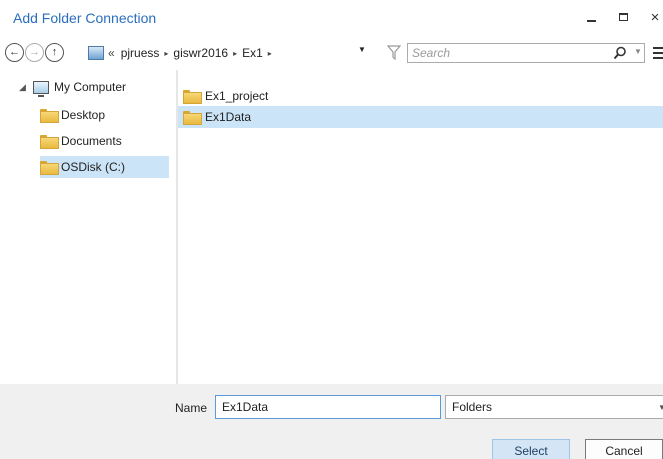  I want to click on name-input, so click(328, 407).